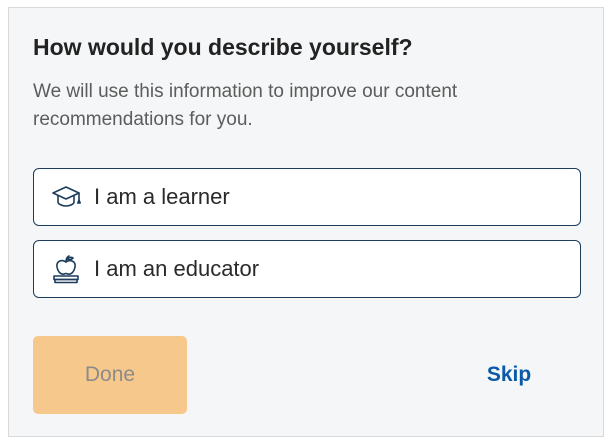 The height and width of the screenshot is (445, 612). Describe the element at coordinates (66, 269) in the screenshot. I see `apple-on-books-icon` at that location.